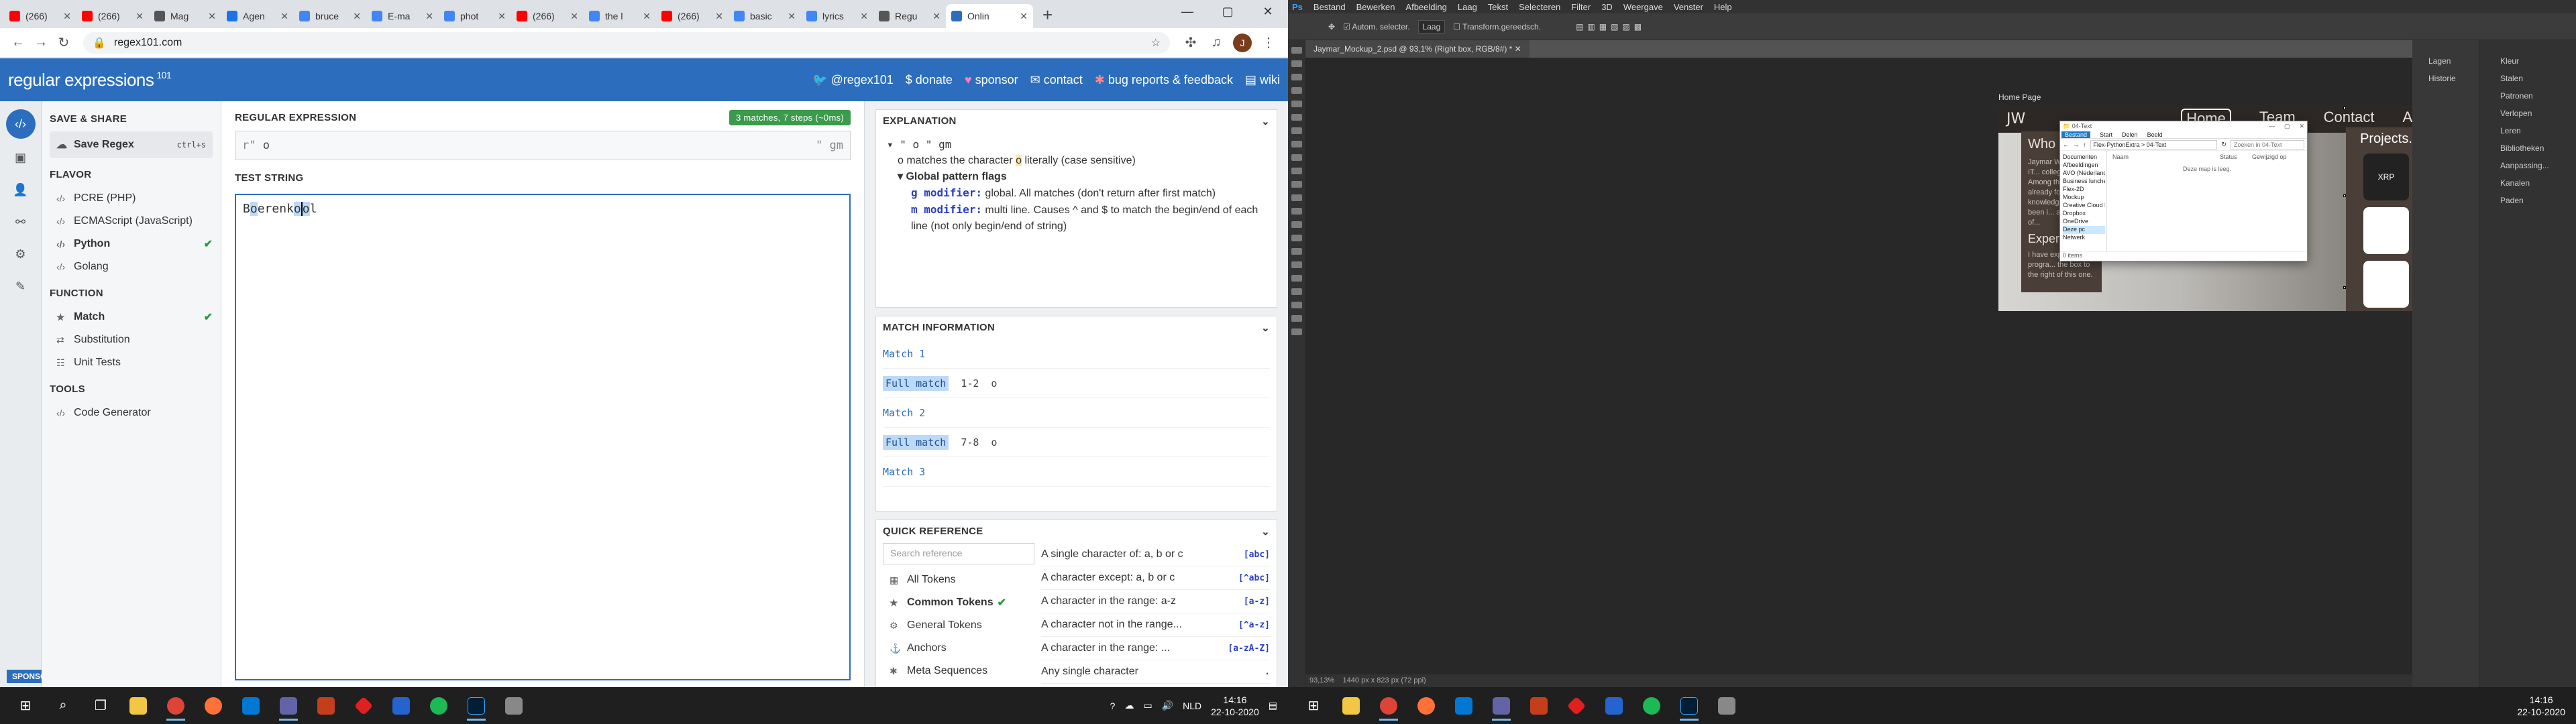 Image resolution: width=2576 pixels, height=724 pixels. I want to click on explorer-nav-item: Dropbox, so click(2084, 214).